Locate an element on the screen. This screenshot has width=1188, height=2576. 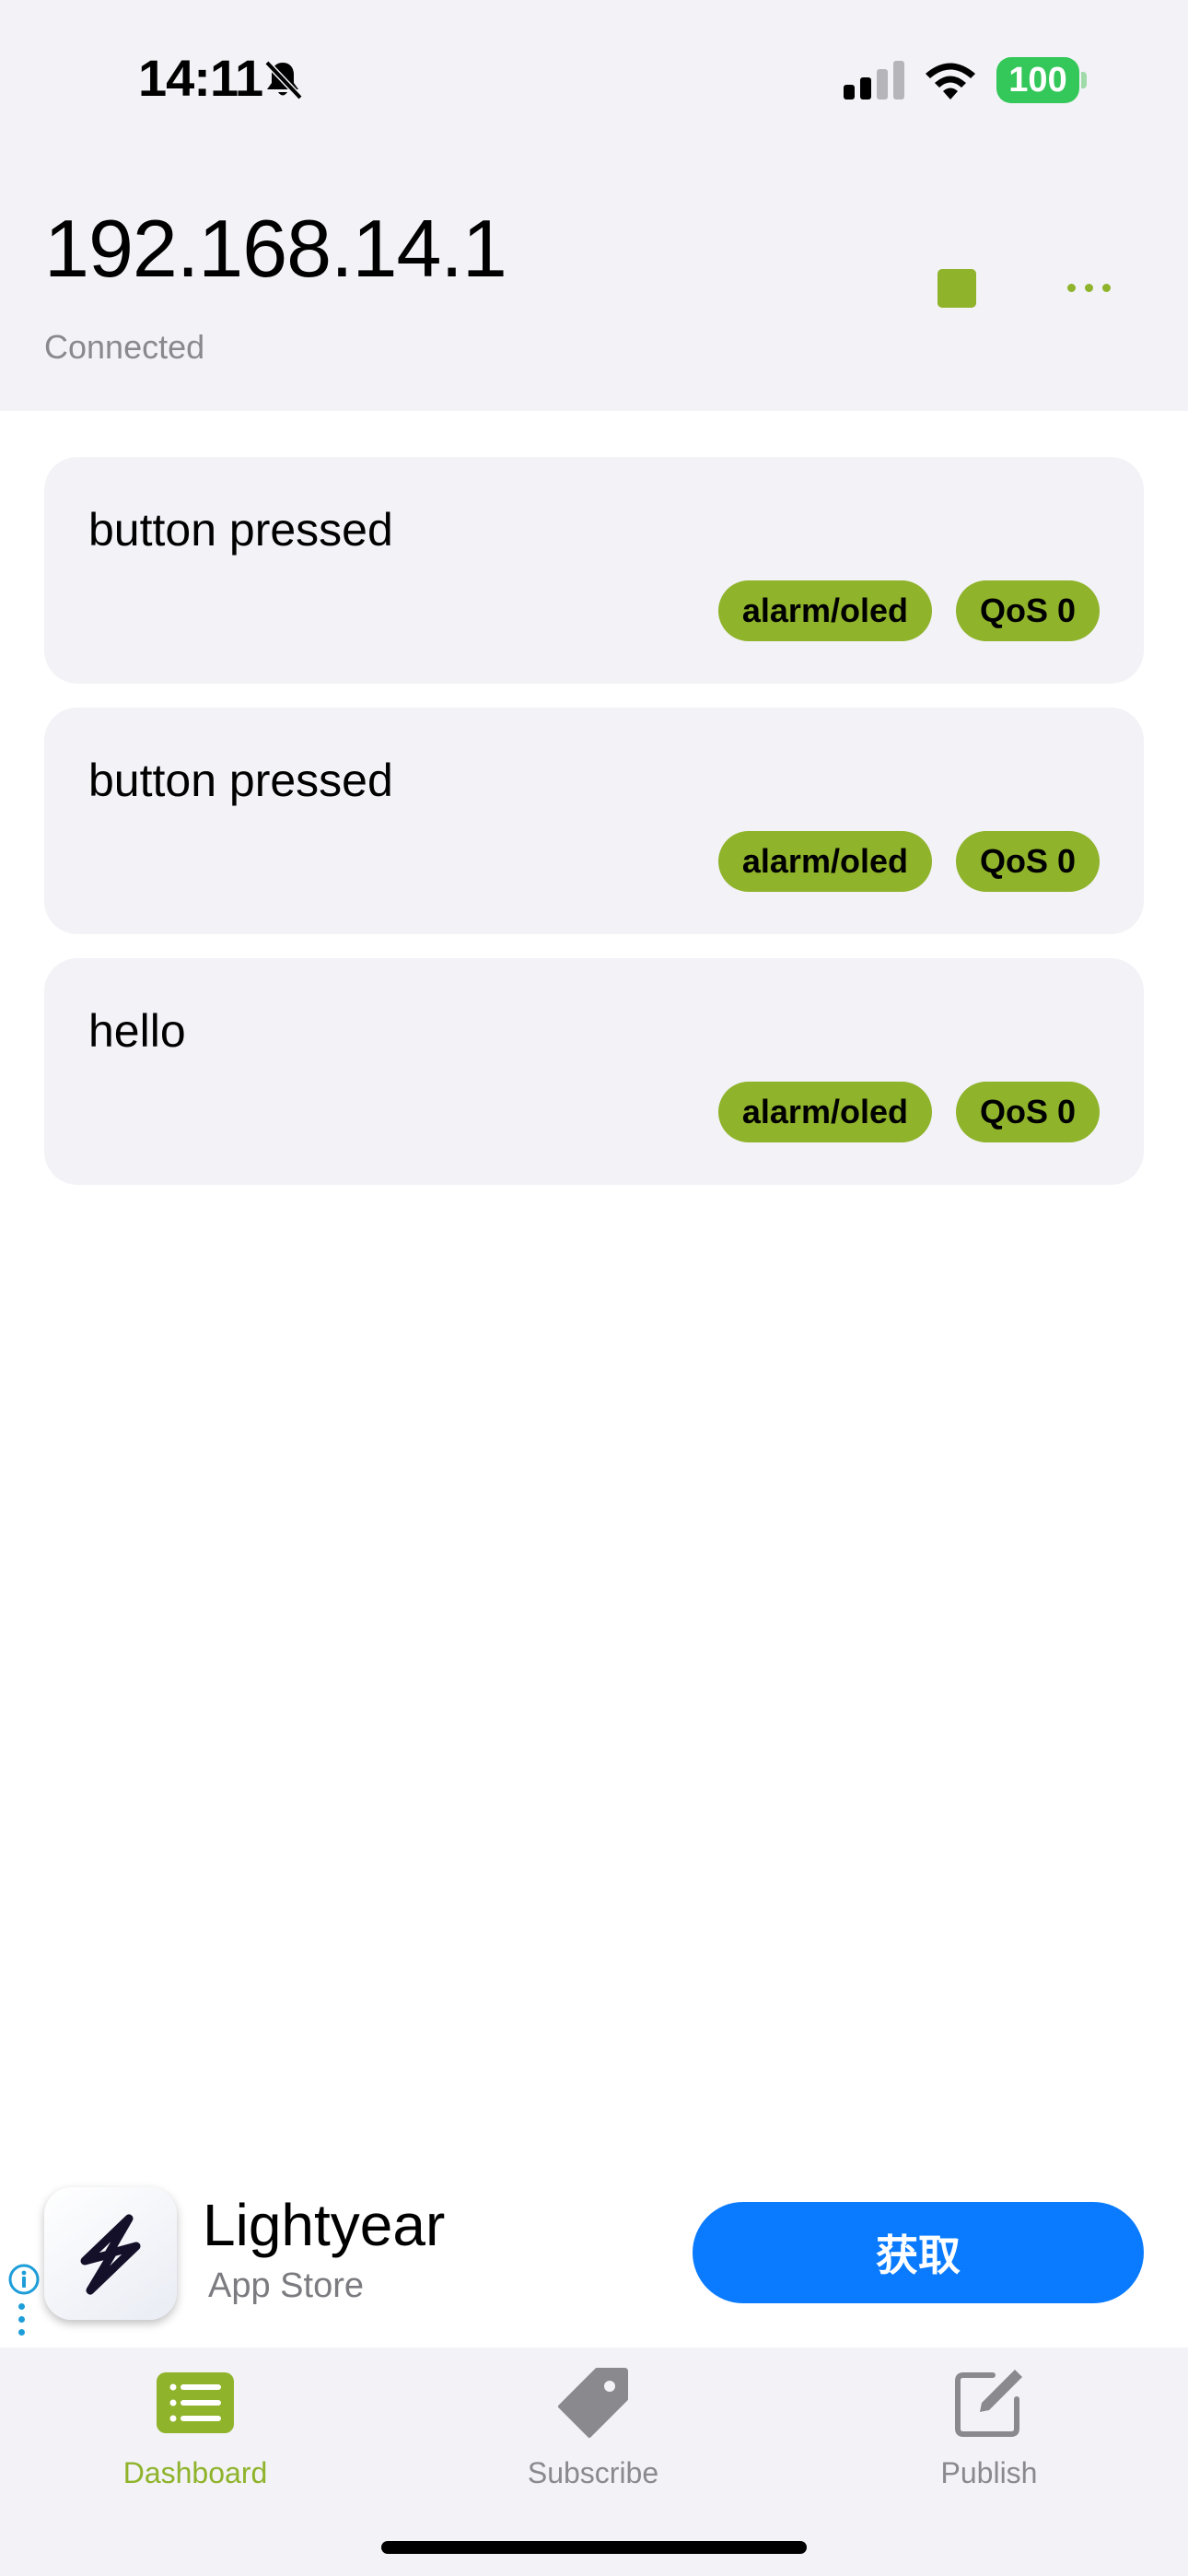
tab-label: Subscribe is located at coordinates (593, 2472).